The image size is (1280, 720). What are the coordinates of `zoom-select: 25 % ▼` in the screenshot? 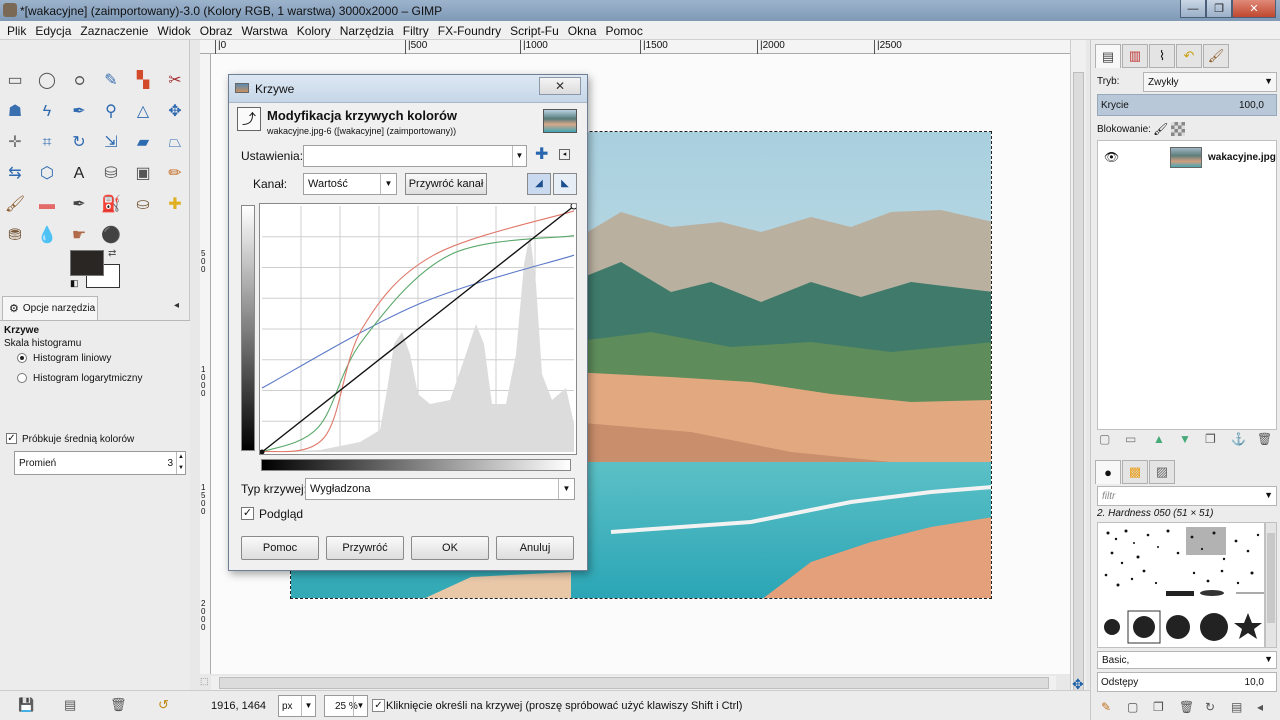 It's located at (346, 706).